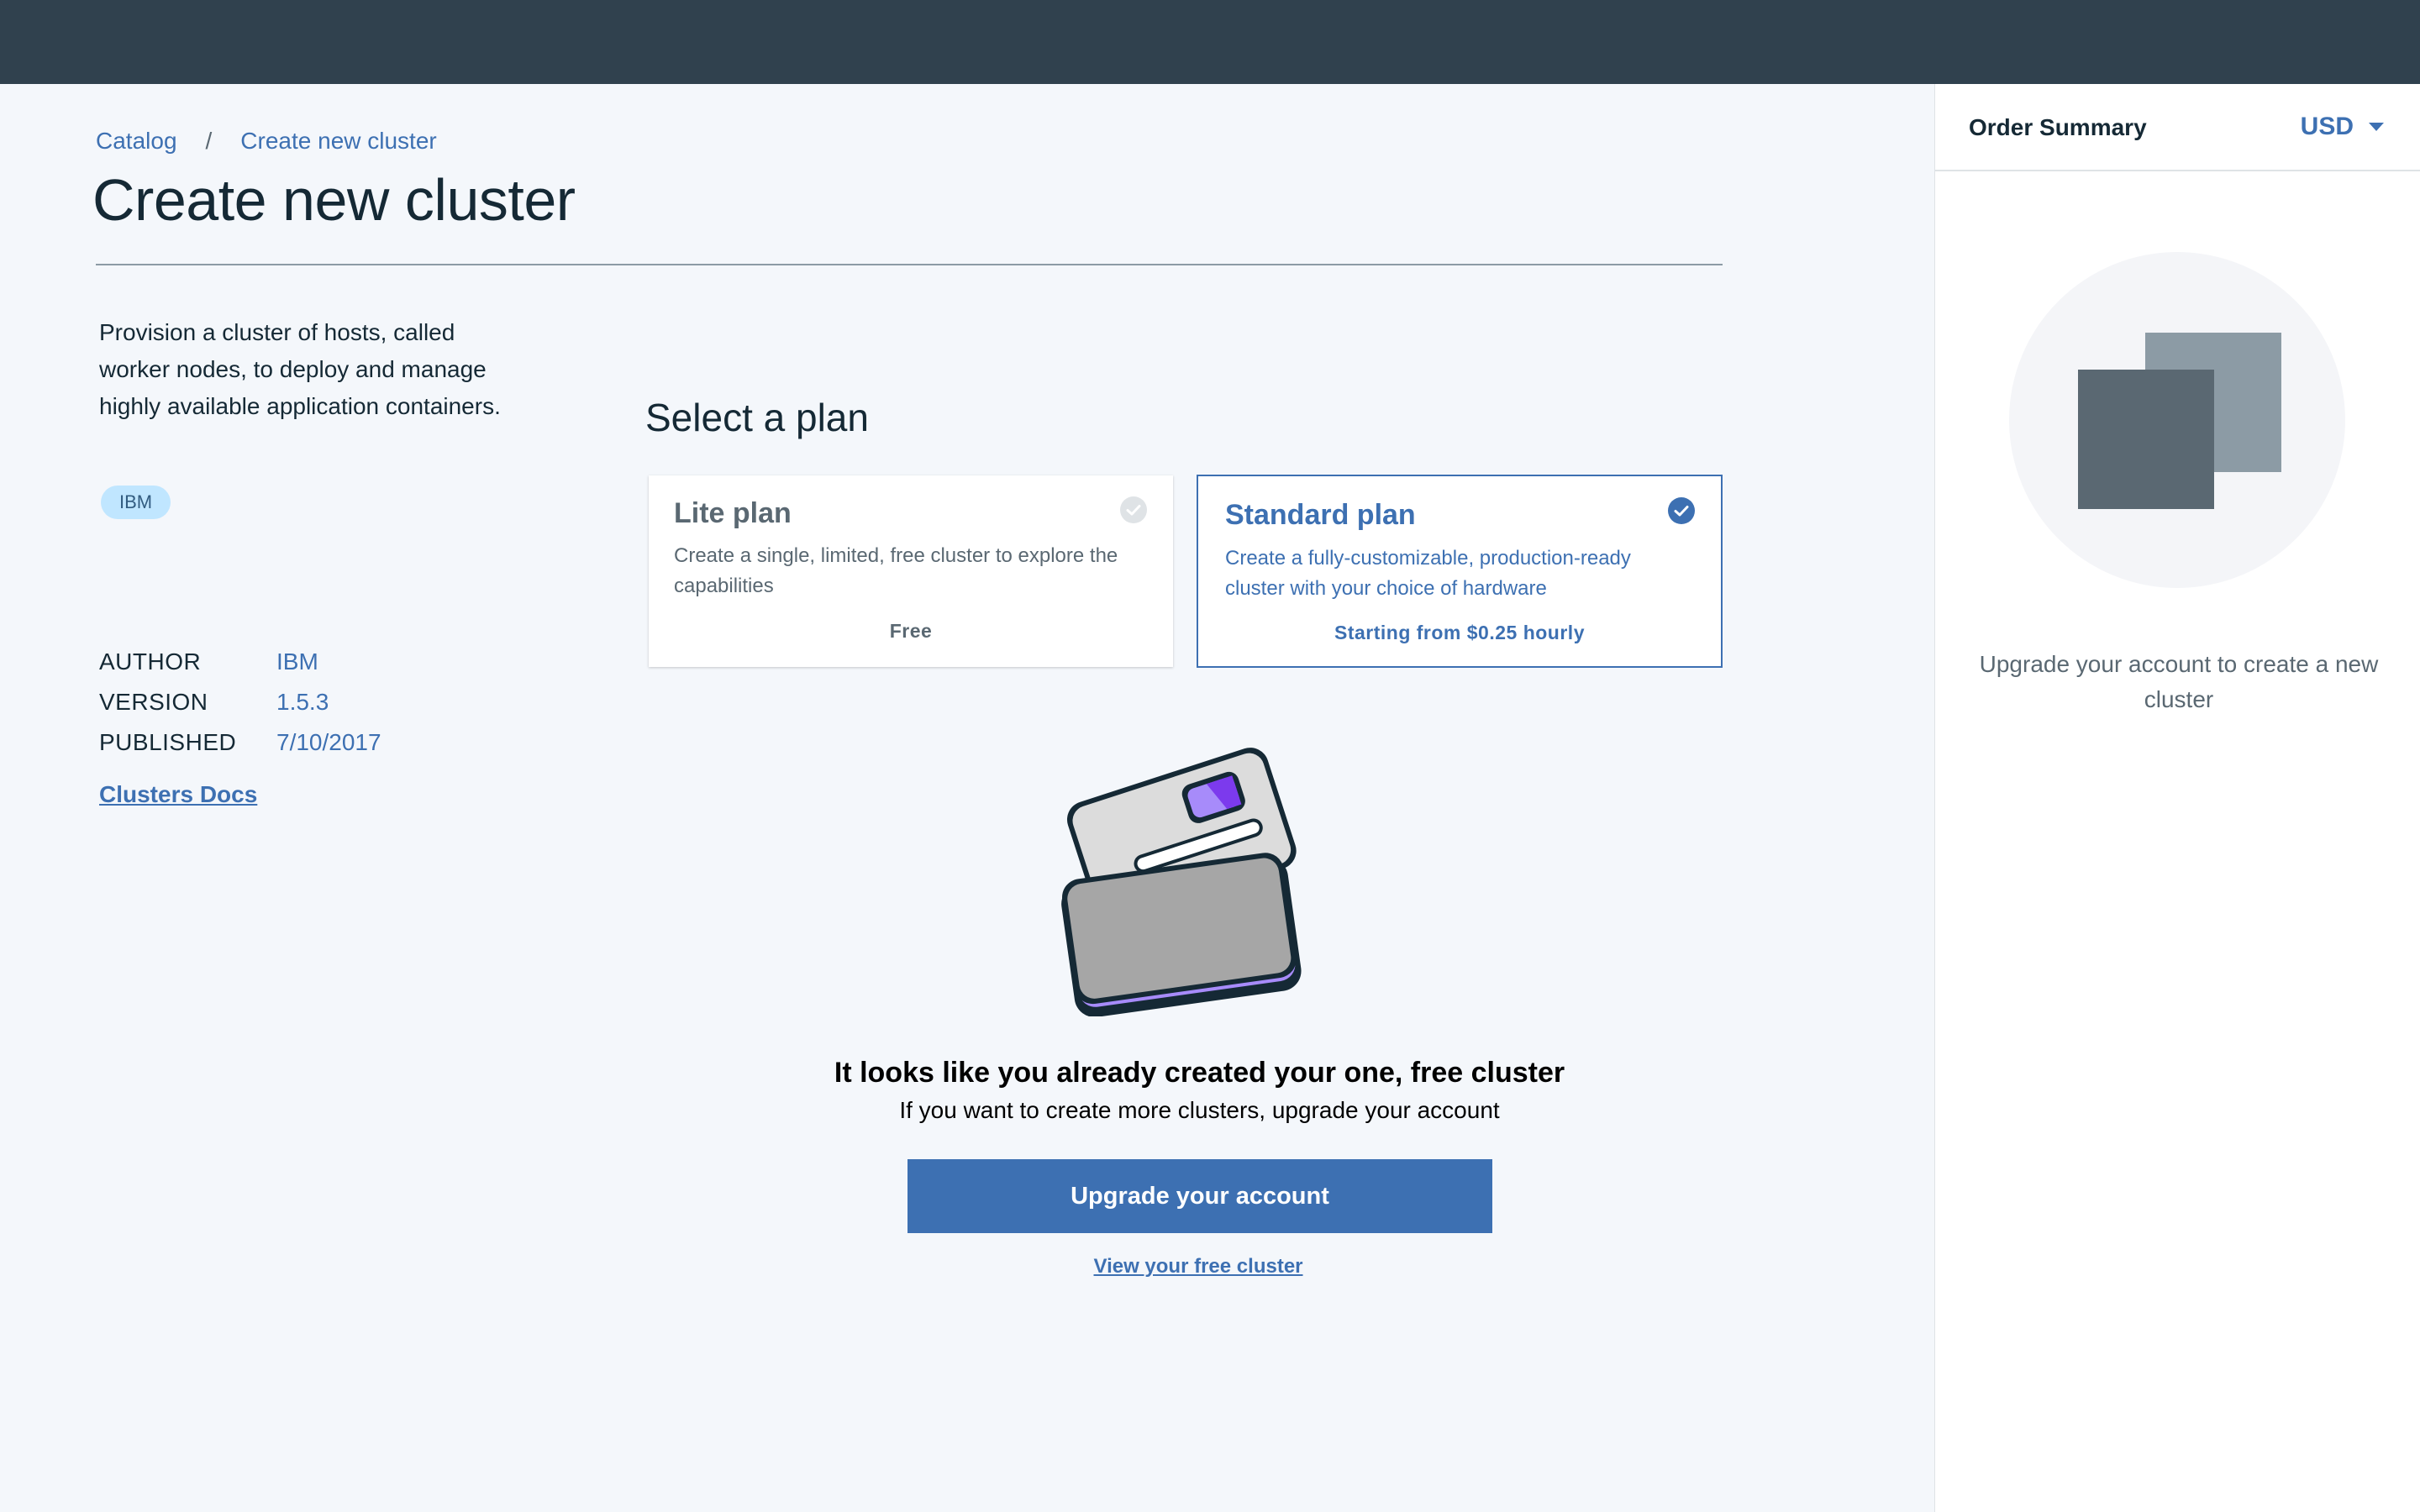  Describe the element at coordinates (297, 661) in the screenshot. I see `meta-author-value: IBM` at that location.